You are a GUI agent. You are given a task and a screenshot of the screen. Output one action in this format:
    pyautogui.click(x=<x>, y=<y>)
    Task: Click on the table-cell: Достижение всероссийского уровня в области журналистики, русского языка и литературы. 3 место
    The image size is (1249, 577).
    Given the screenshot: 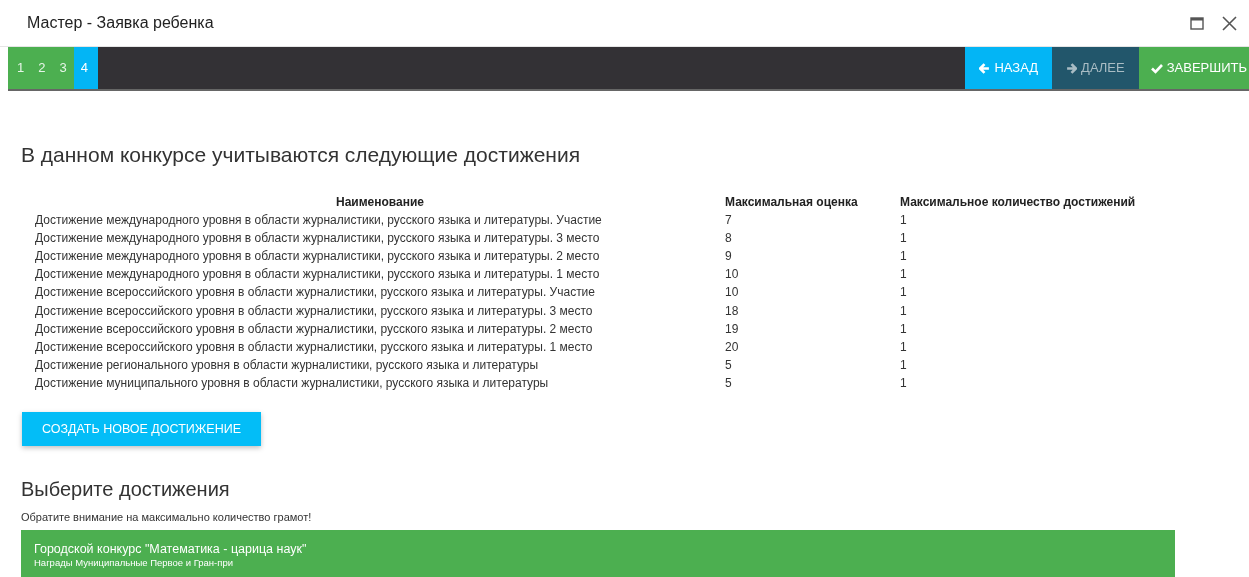 What is the action you would take?
    pyautogui.click(x=314, y=310)
    